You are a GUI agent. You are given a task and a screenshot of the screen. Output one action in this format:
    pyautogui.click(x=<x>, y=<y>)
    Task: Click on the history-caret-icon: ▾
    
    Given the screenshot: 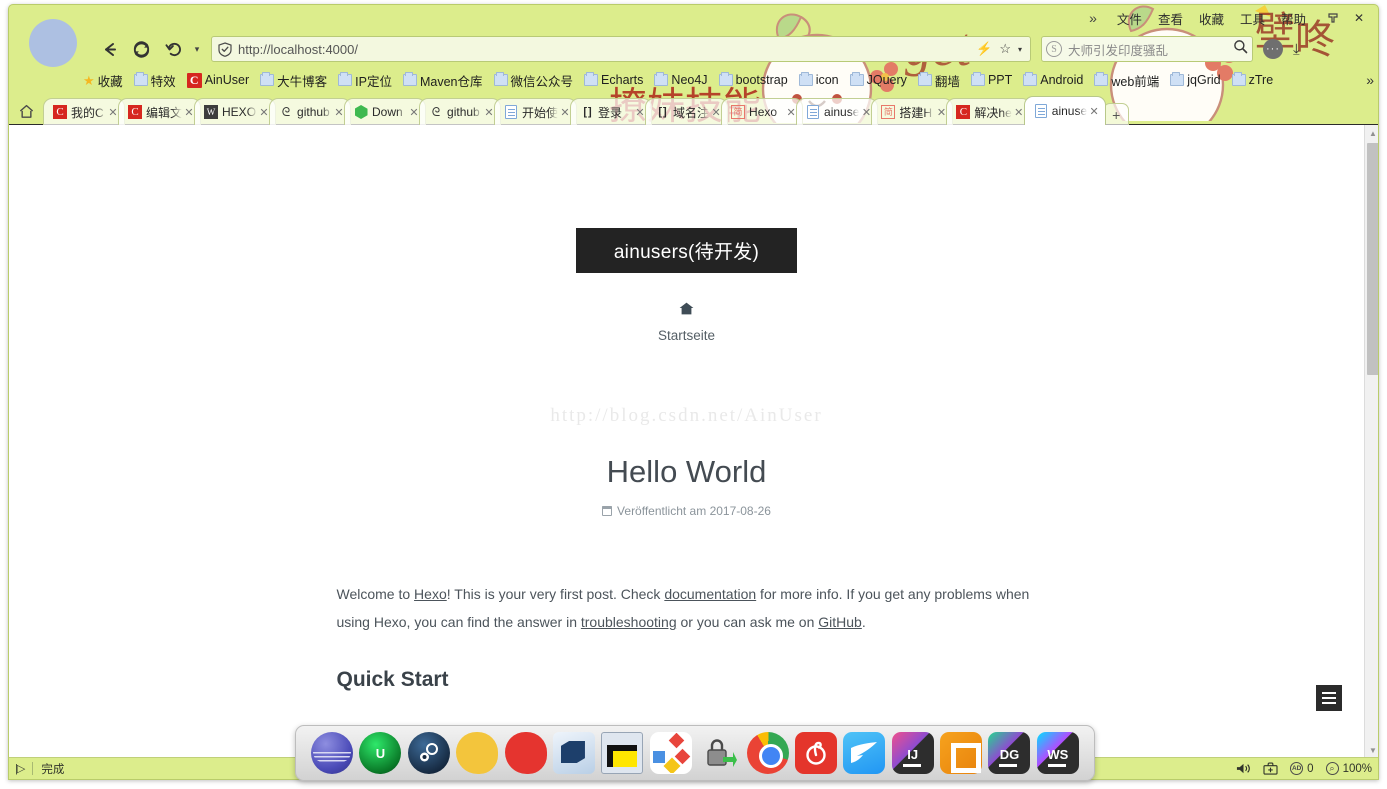 What is the action you would take?
    pyautogui.click(x=197, y=49)
    